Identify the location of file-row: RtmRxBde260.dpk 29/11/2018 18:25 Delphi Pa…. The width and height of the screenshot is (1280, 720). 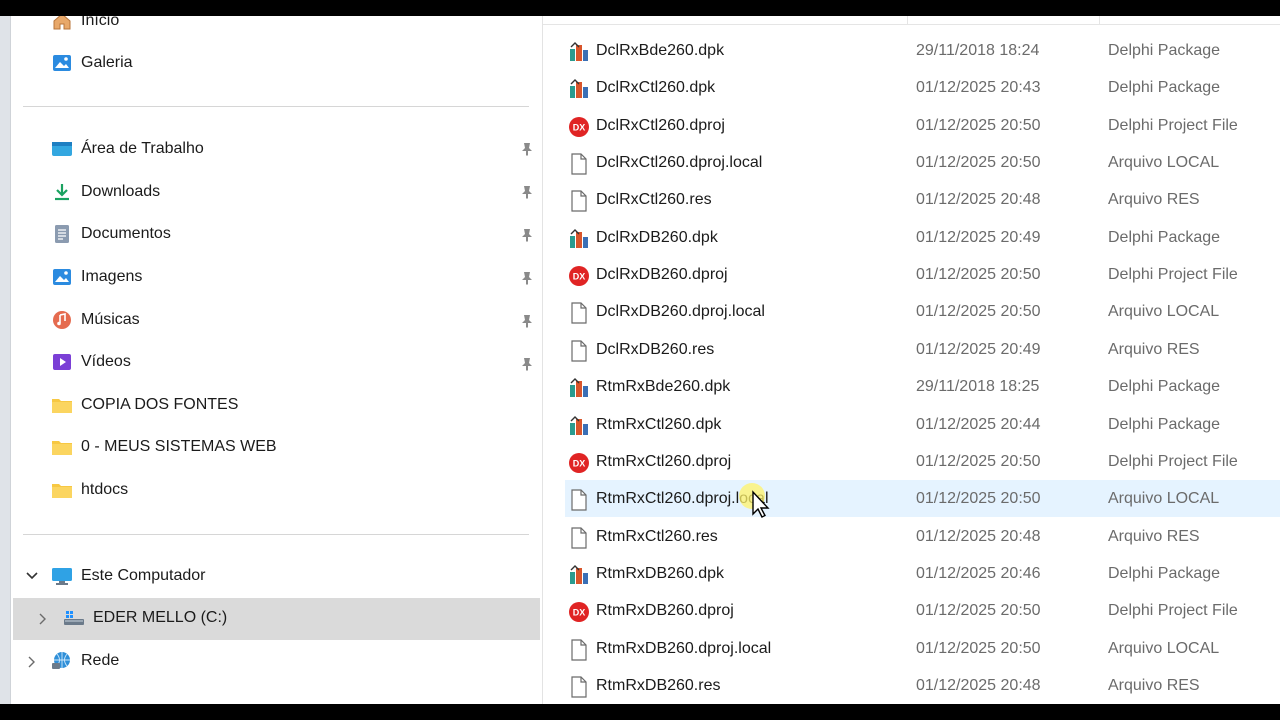
(922, 386).